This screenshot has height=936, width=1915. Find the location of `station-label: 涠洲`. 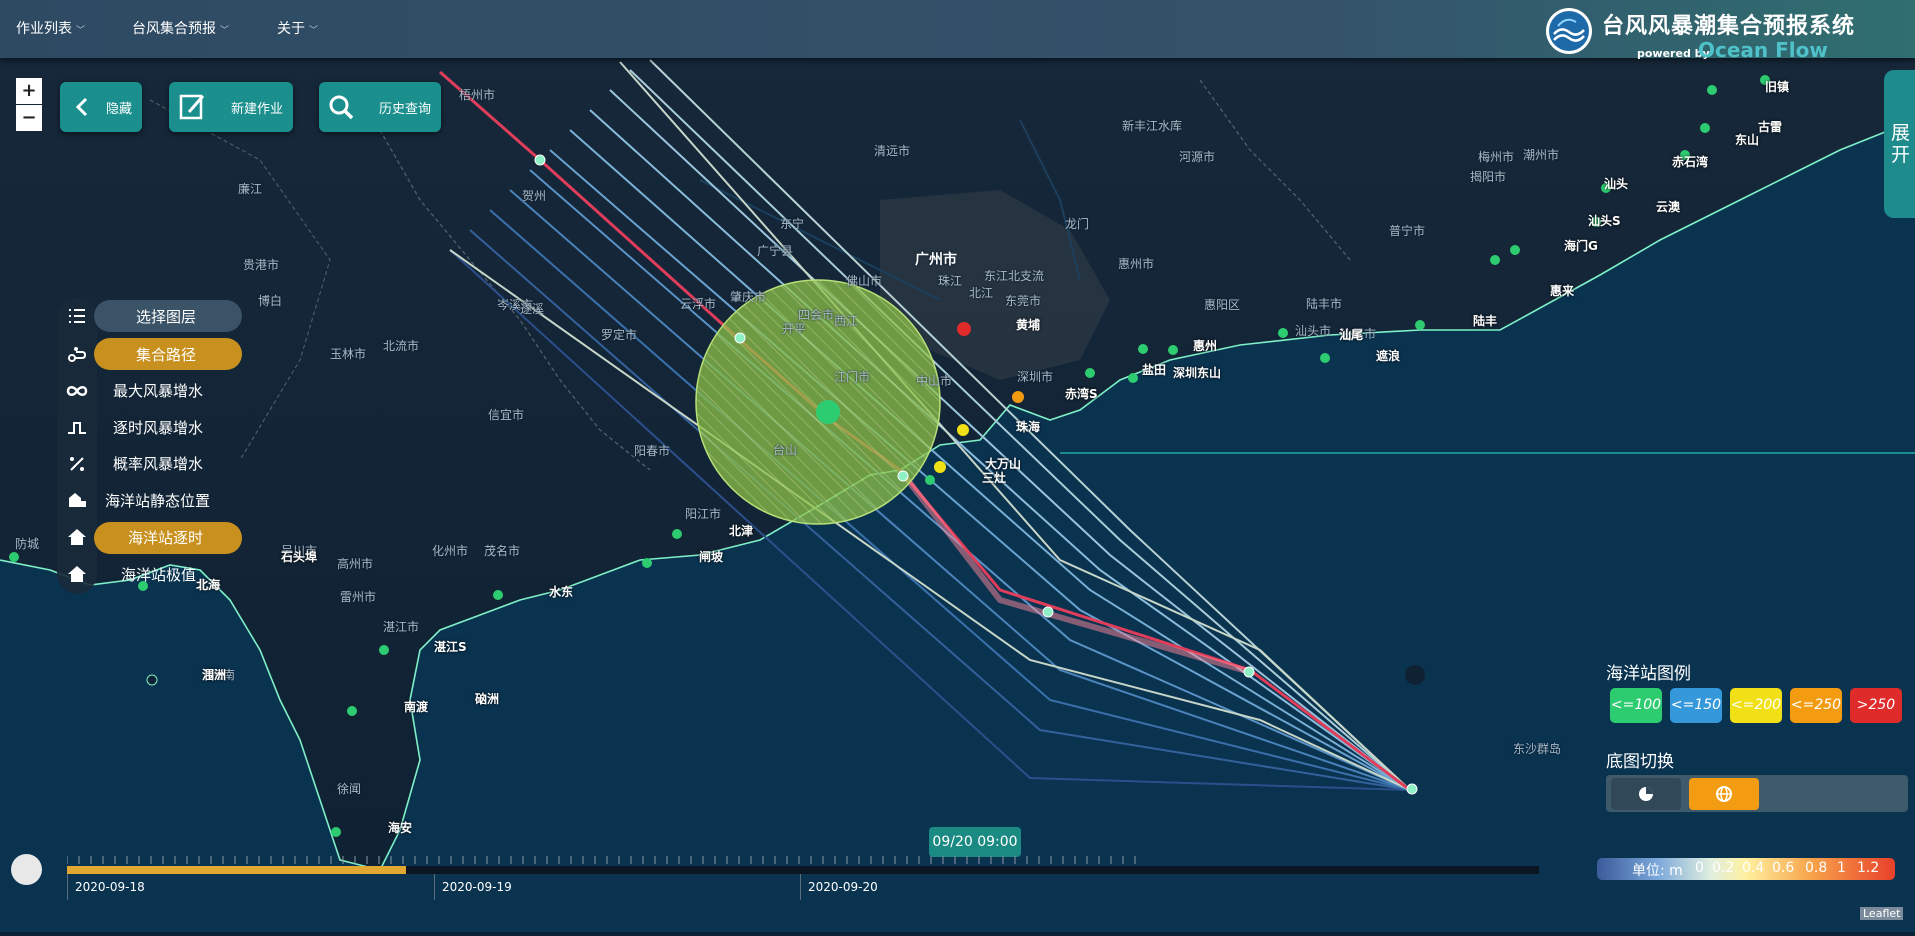

station-label: 涠洲 is located at coordinates (214, 675).